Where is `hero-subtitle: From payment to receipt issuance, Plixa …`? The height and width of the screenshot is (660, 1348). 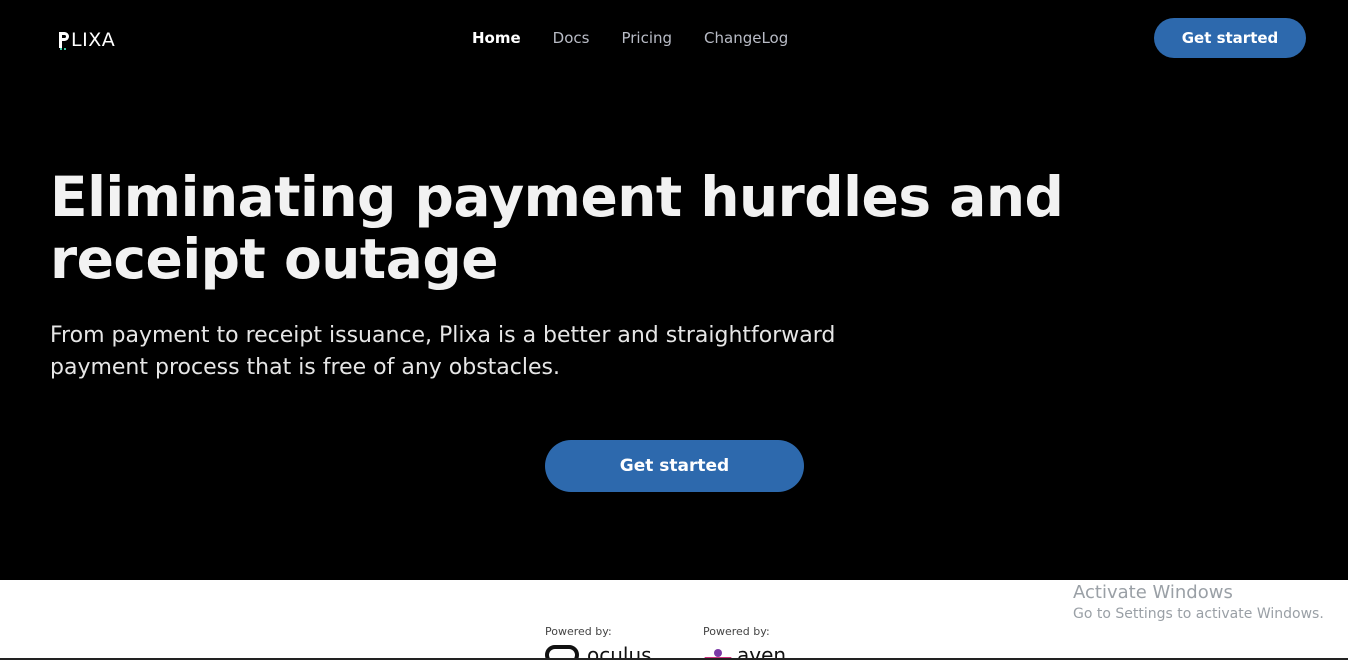
hero-subtitle: From payment to receipt issuance, Plixa … is located at coordinates (443, 351).